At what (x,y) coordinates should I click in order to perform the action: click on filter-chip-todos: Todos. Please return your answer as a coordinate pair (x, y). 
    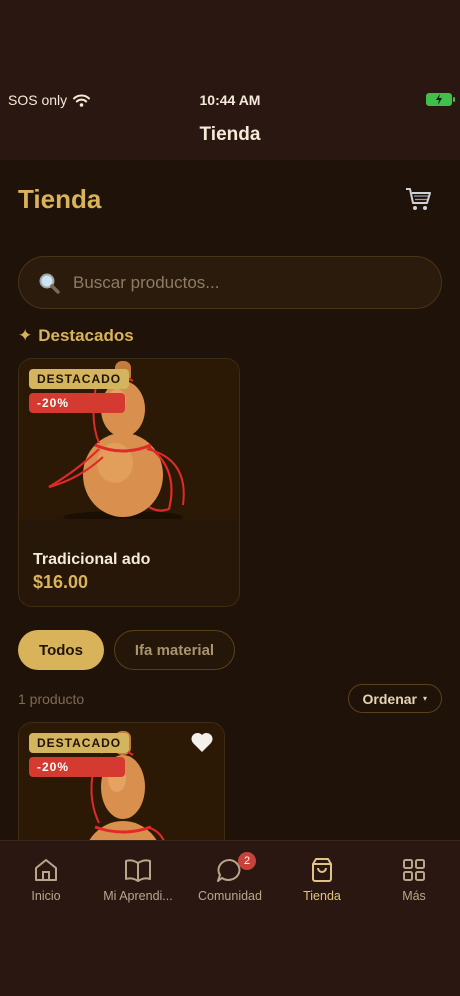
    Looking at the image, I should click on (61, 650).